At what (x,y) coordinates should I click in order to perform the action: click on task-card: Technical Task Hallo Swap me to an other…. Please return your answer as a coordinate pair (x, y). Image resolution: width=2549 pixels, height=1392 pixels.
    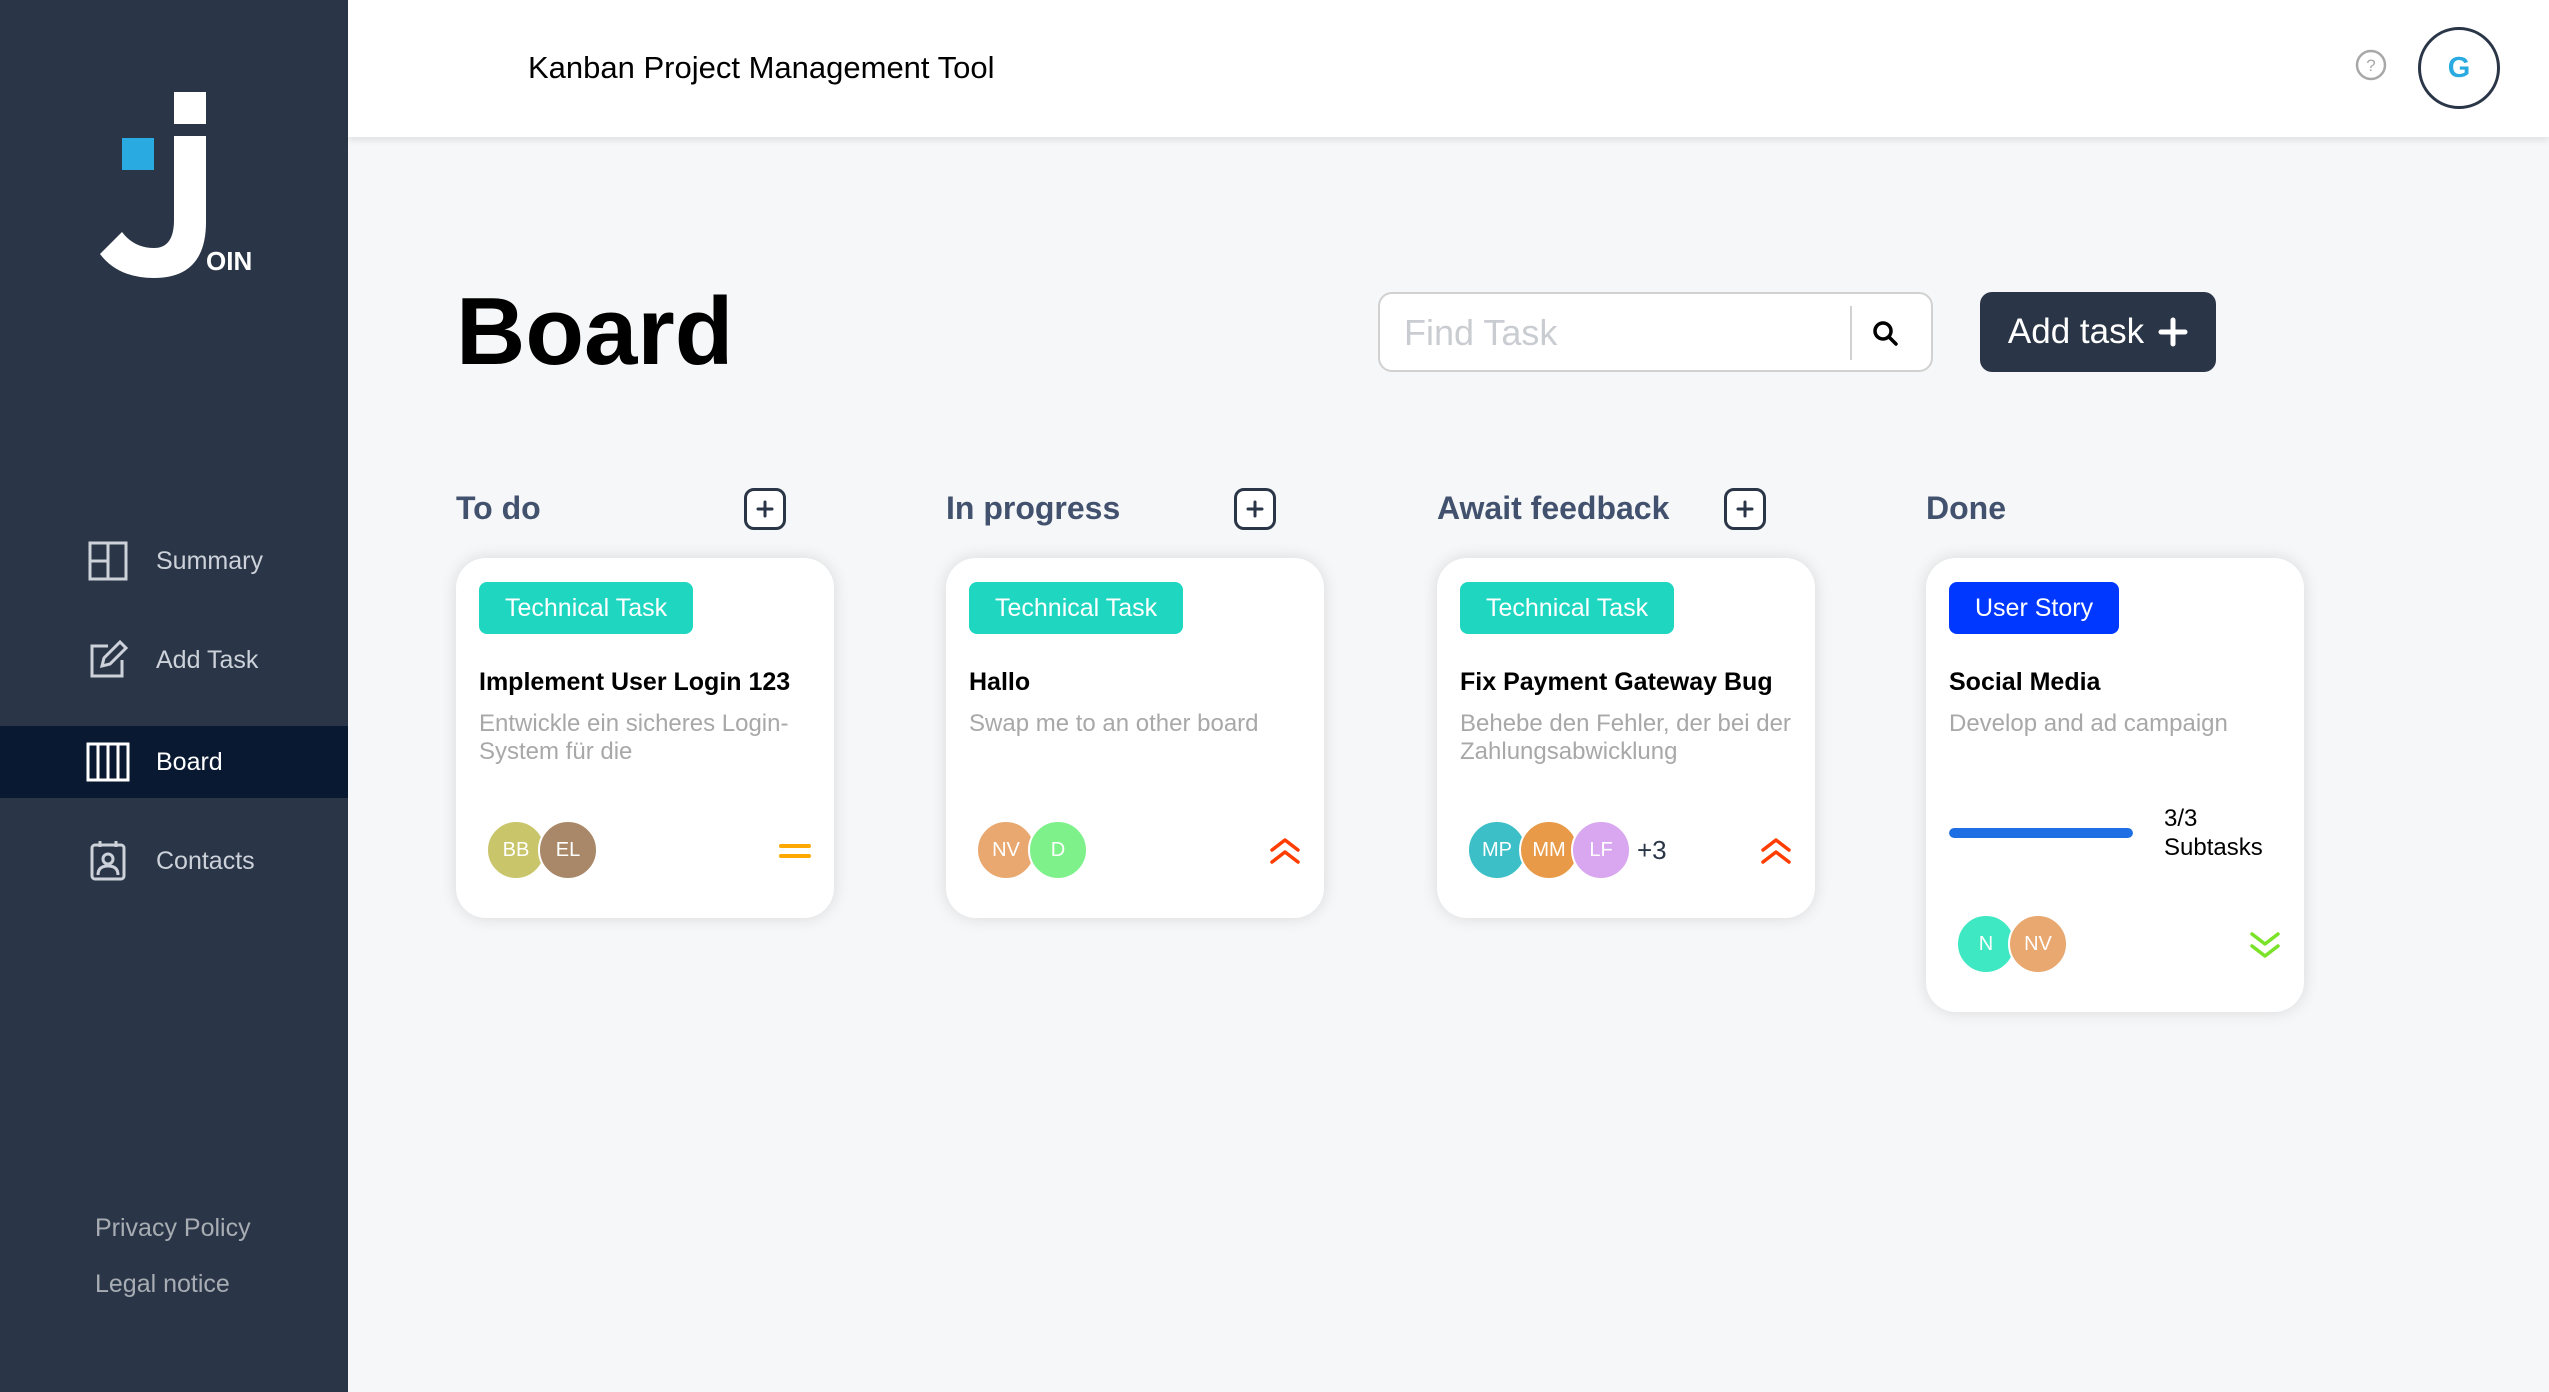
    Looking at the image, I should click on (1135, 738).